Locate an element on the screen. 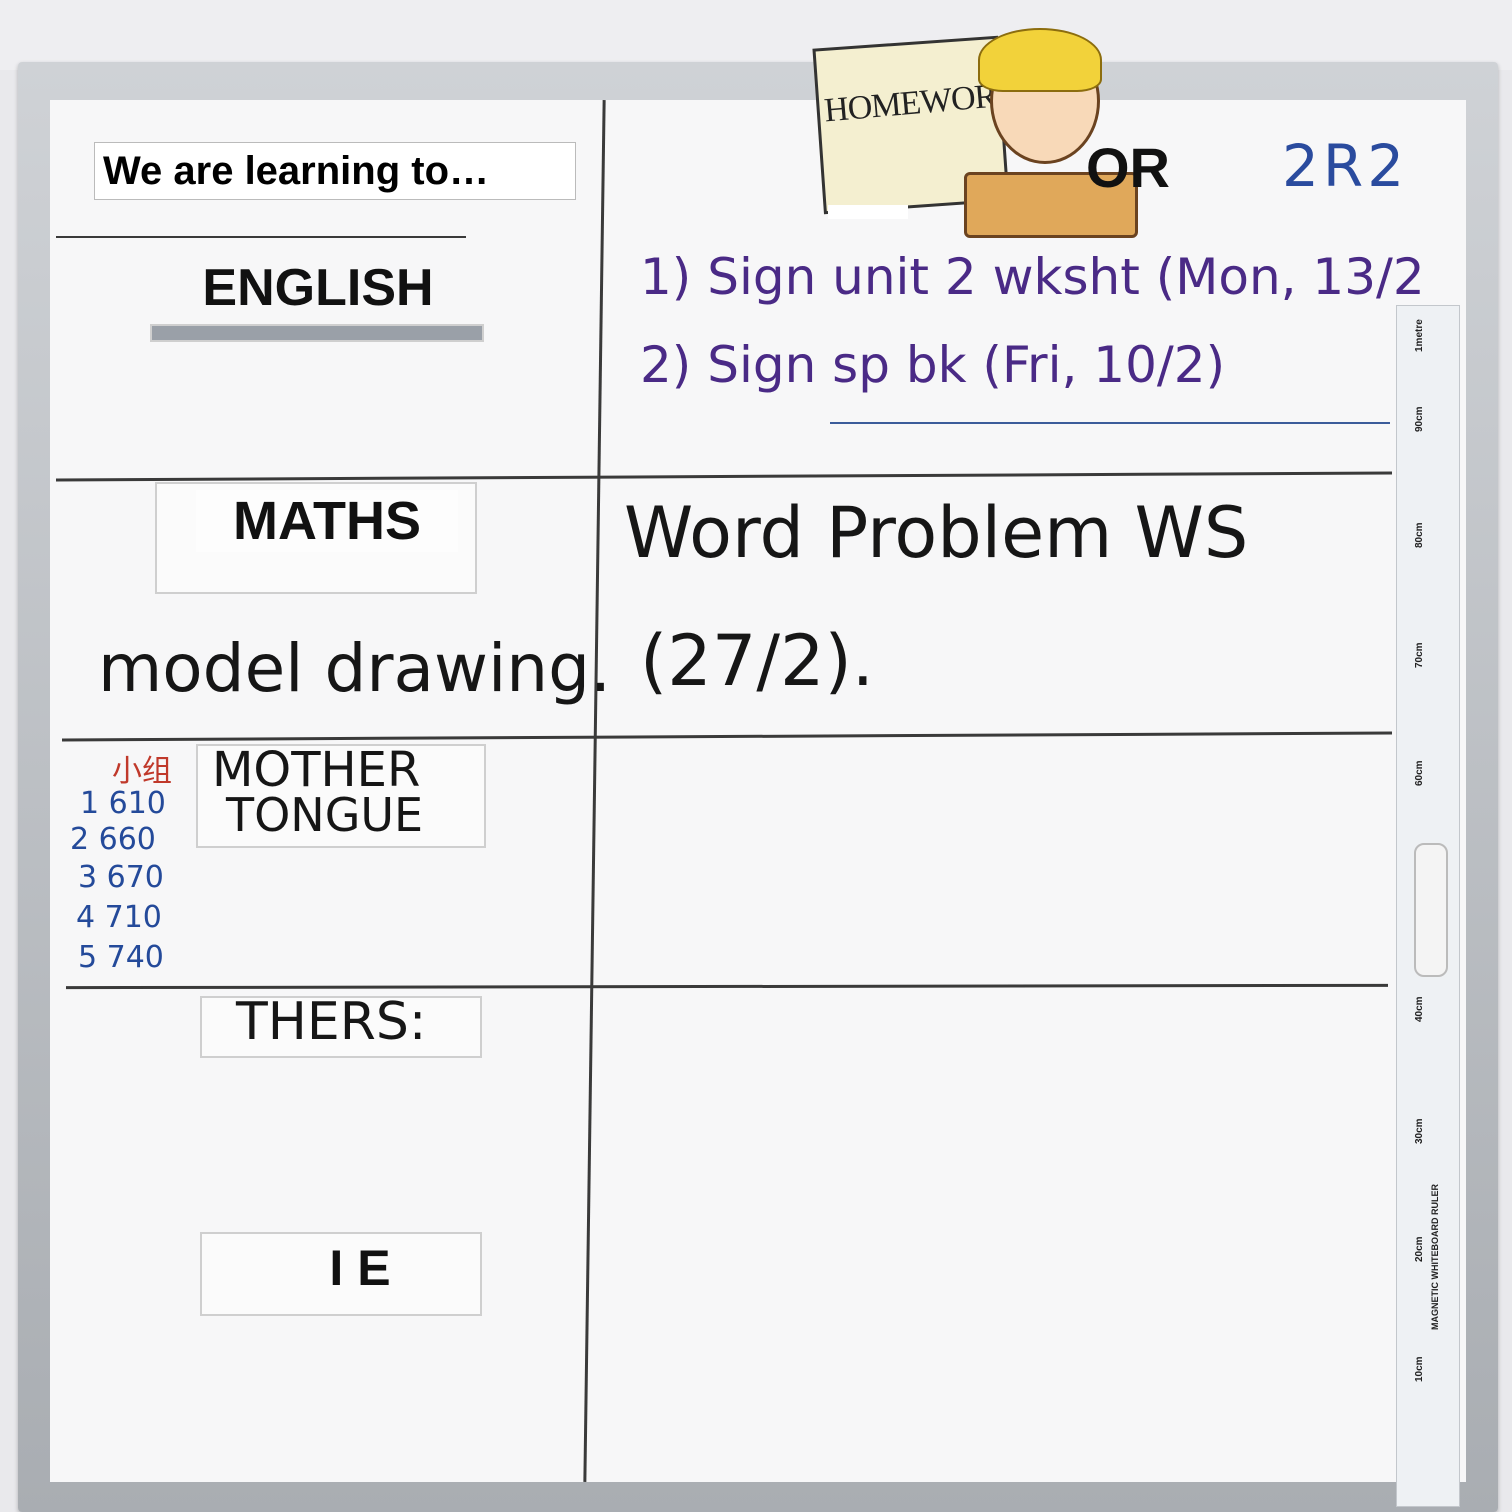  ruler-mark: 80cm is located at coordinates (1419, 535).